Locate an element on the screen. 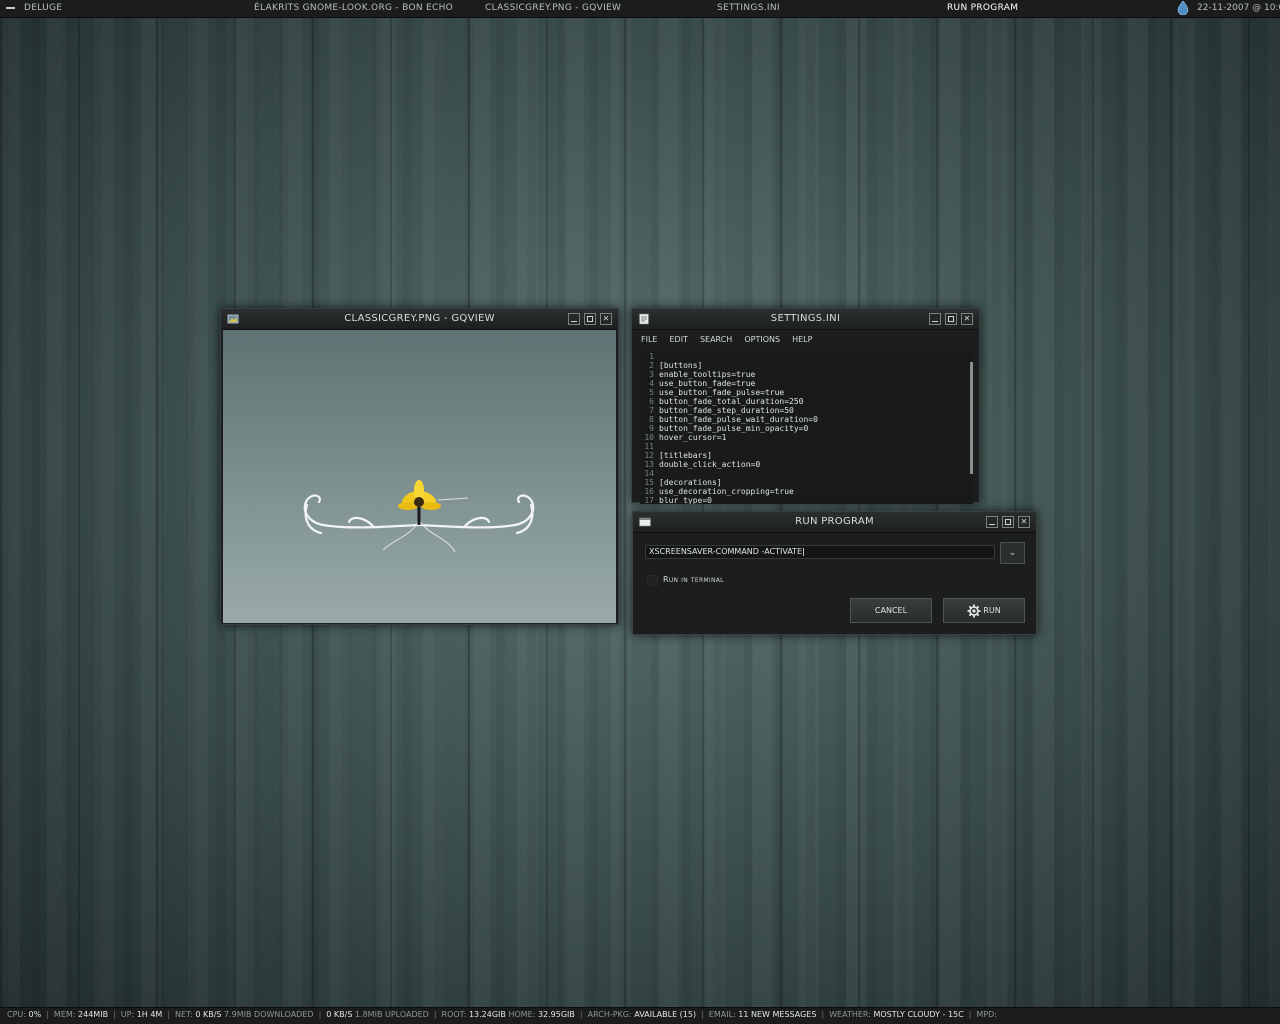 The height and width of the screenshot is (1024, 1280). editor-titlebar: Settings.ini ✕ is located at coordinates (805, 319).